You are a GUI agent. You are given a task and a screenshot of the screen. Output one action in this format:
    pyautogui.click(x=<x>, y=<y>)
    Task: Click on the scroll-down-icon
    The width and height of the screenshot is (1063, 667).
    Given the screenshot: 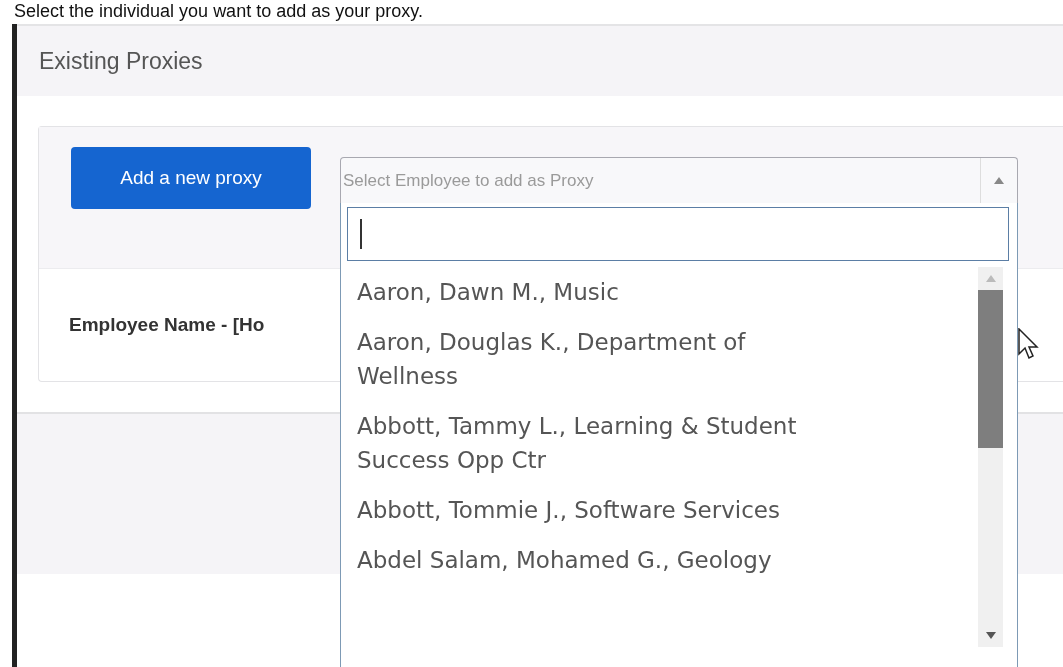 What is the action you would take?
    pyautogui.click(x=990, y=635)
    